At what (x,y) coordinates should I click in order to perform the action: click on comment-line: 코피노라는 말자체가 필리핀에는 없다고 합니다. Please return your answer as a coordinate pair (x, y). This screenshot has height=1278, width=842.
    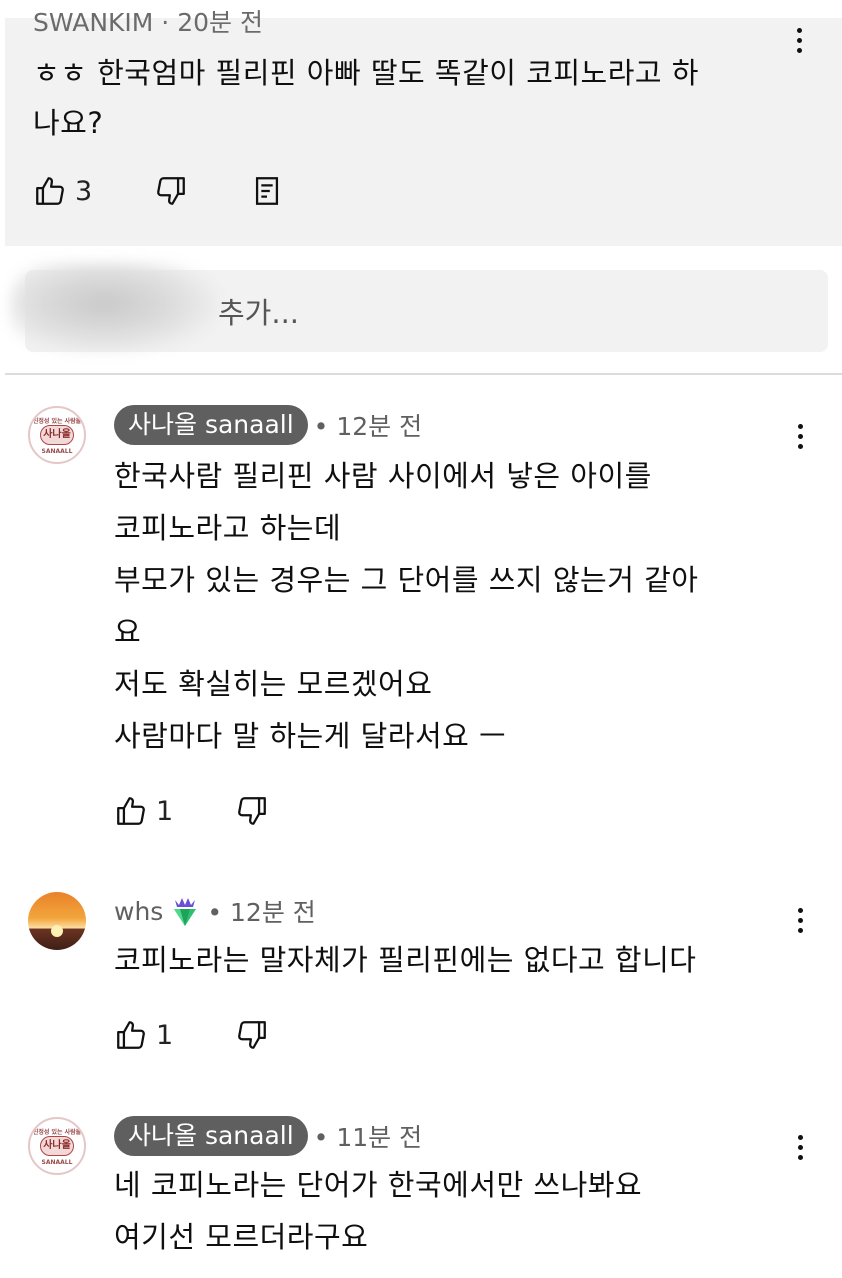
    Looking at the image, I should click on (405, 960).